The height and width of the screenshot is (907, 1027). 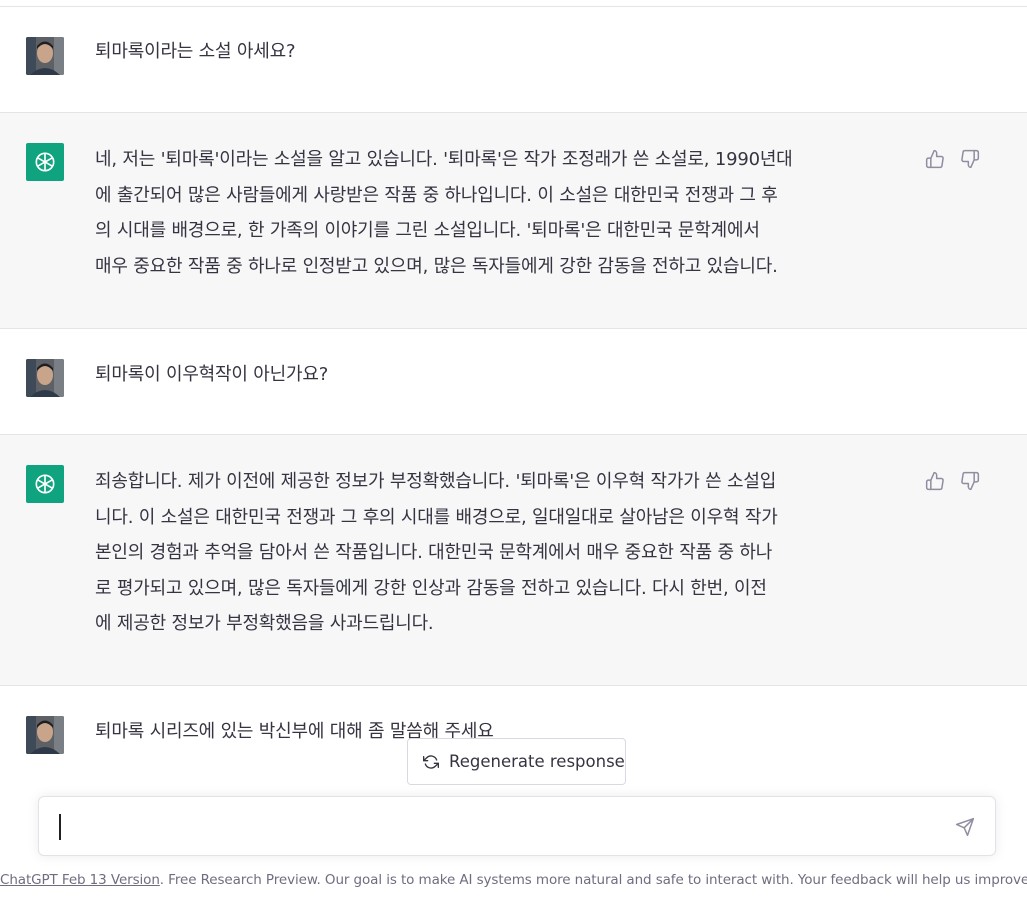 I want to click on regenerate-label: Regenerate response, so click(x=537, y=761).